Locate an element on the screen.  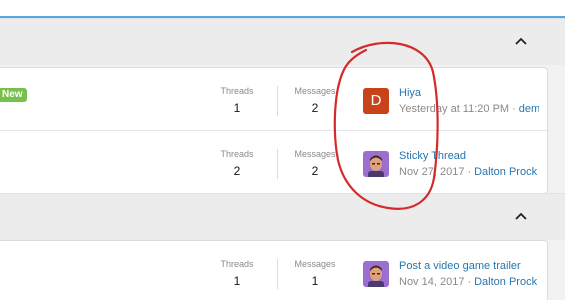
threads-stat: Threads 2 is located at coordinates (237, 163).